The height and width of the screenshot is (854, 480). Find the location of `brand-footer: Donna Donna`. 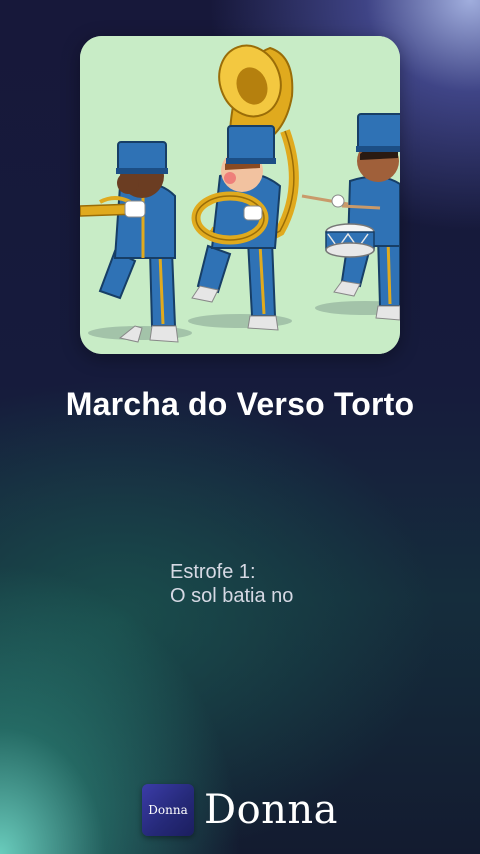

brand-footer: Donna Donna is located at coordinates (240, 810).